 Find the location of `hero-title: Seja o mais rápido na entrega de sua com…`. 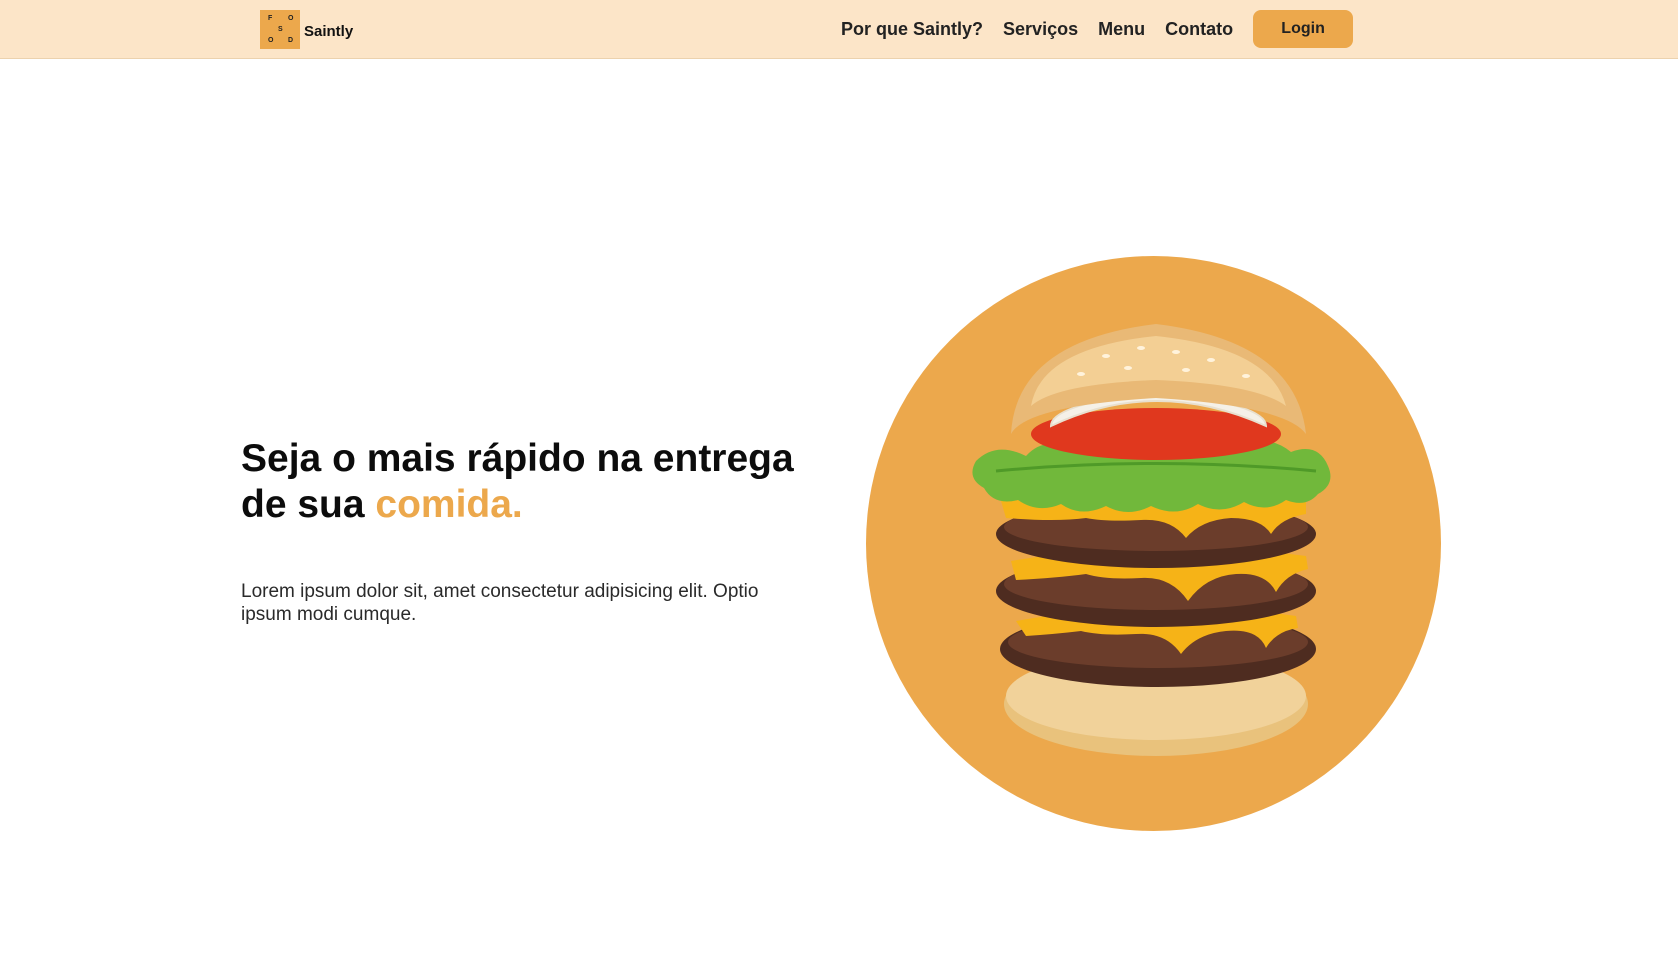

hero-title: Seja o mais rápido na entrega de sua com… is located at coordinates (541, 482).